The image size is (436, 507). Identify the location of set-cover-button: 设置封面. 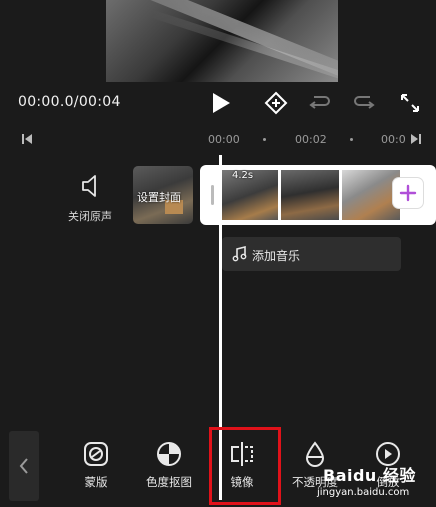
(163, 195).